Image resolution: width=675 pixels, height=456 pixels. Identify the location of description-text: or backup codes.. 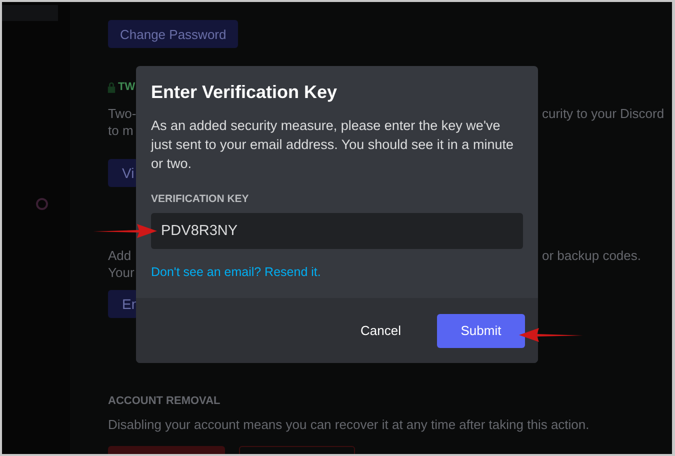
(592, 255).